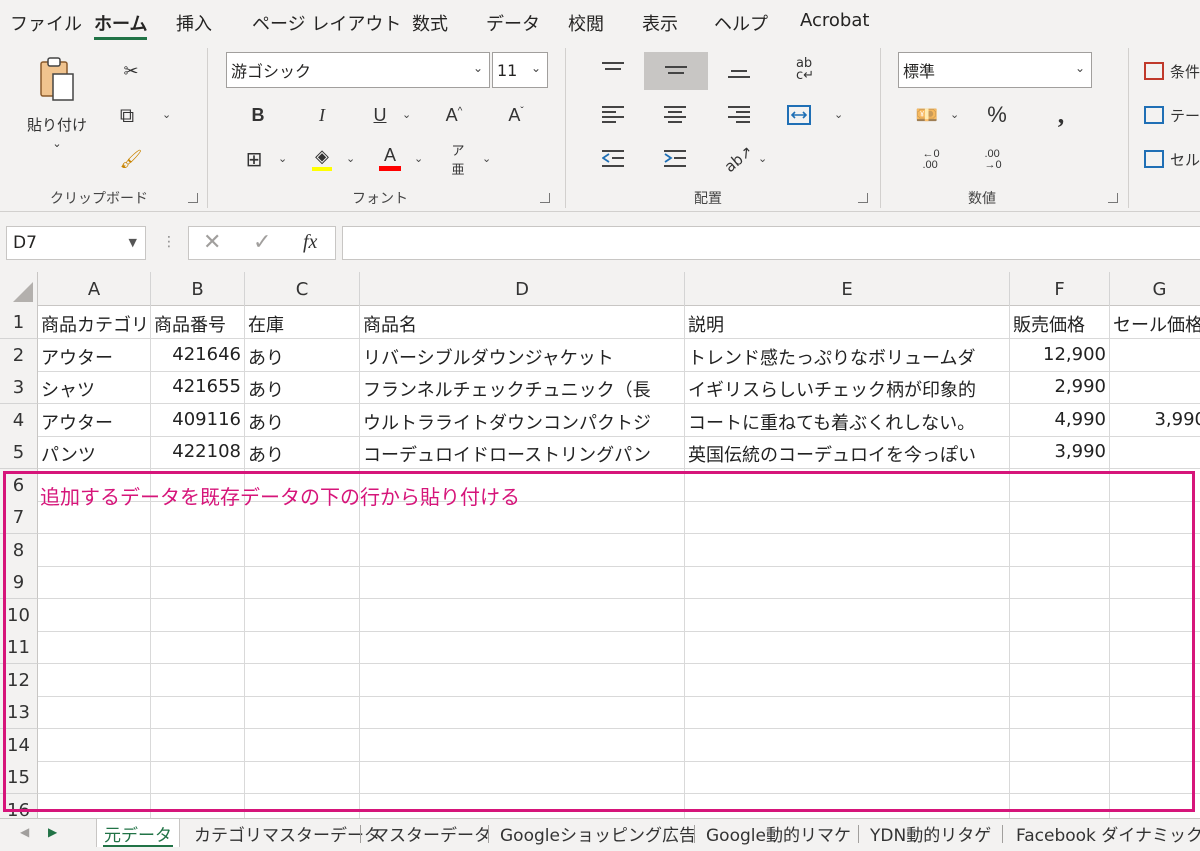  I want to click on fill-color-button: ◈, so click(322, 158).